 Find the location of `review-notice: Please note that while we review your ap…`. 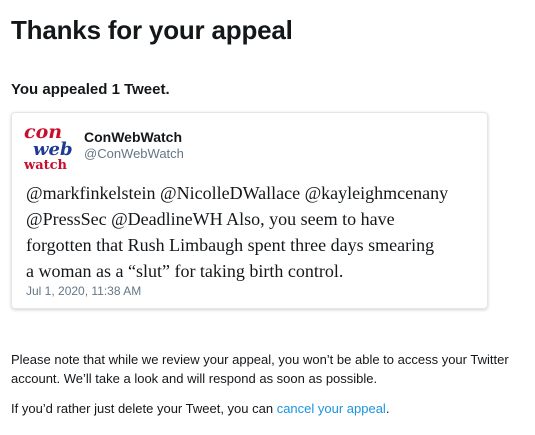

review-notice: Please note that while we review your ap… is located at coordinates (260, 369).